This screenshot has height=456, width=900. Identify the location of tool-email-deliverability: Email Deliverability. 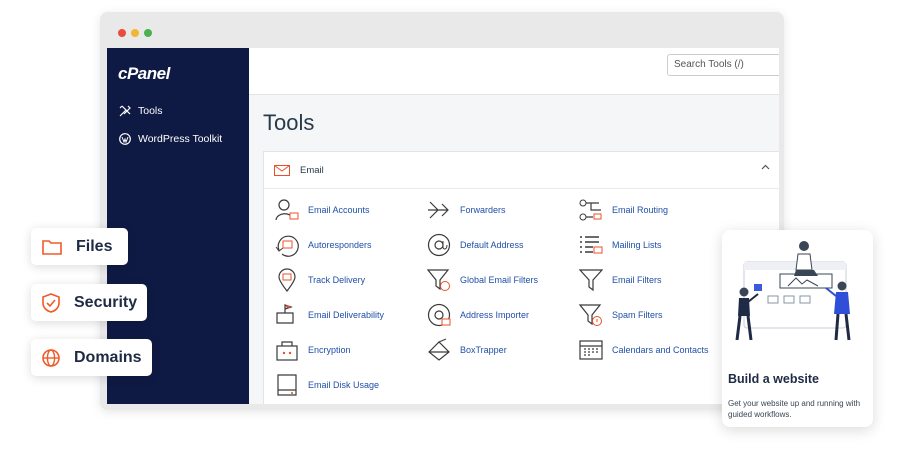
(329, 315).